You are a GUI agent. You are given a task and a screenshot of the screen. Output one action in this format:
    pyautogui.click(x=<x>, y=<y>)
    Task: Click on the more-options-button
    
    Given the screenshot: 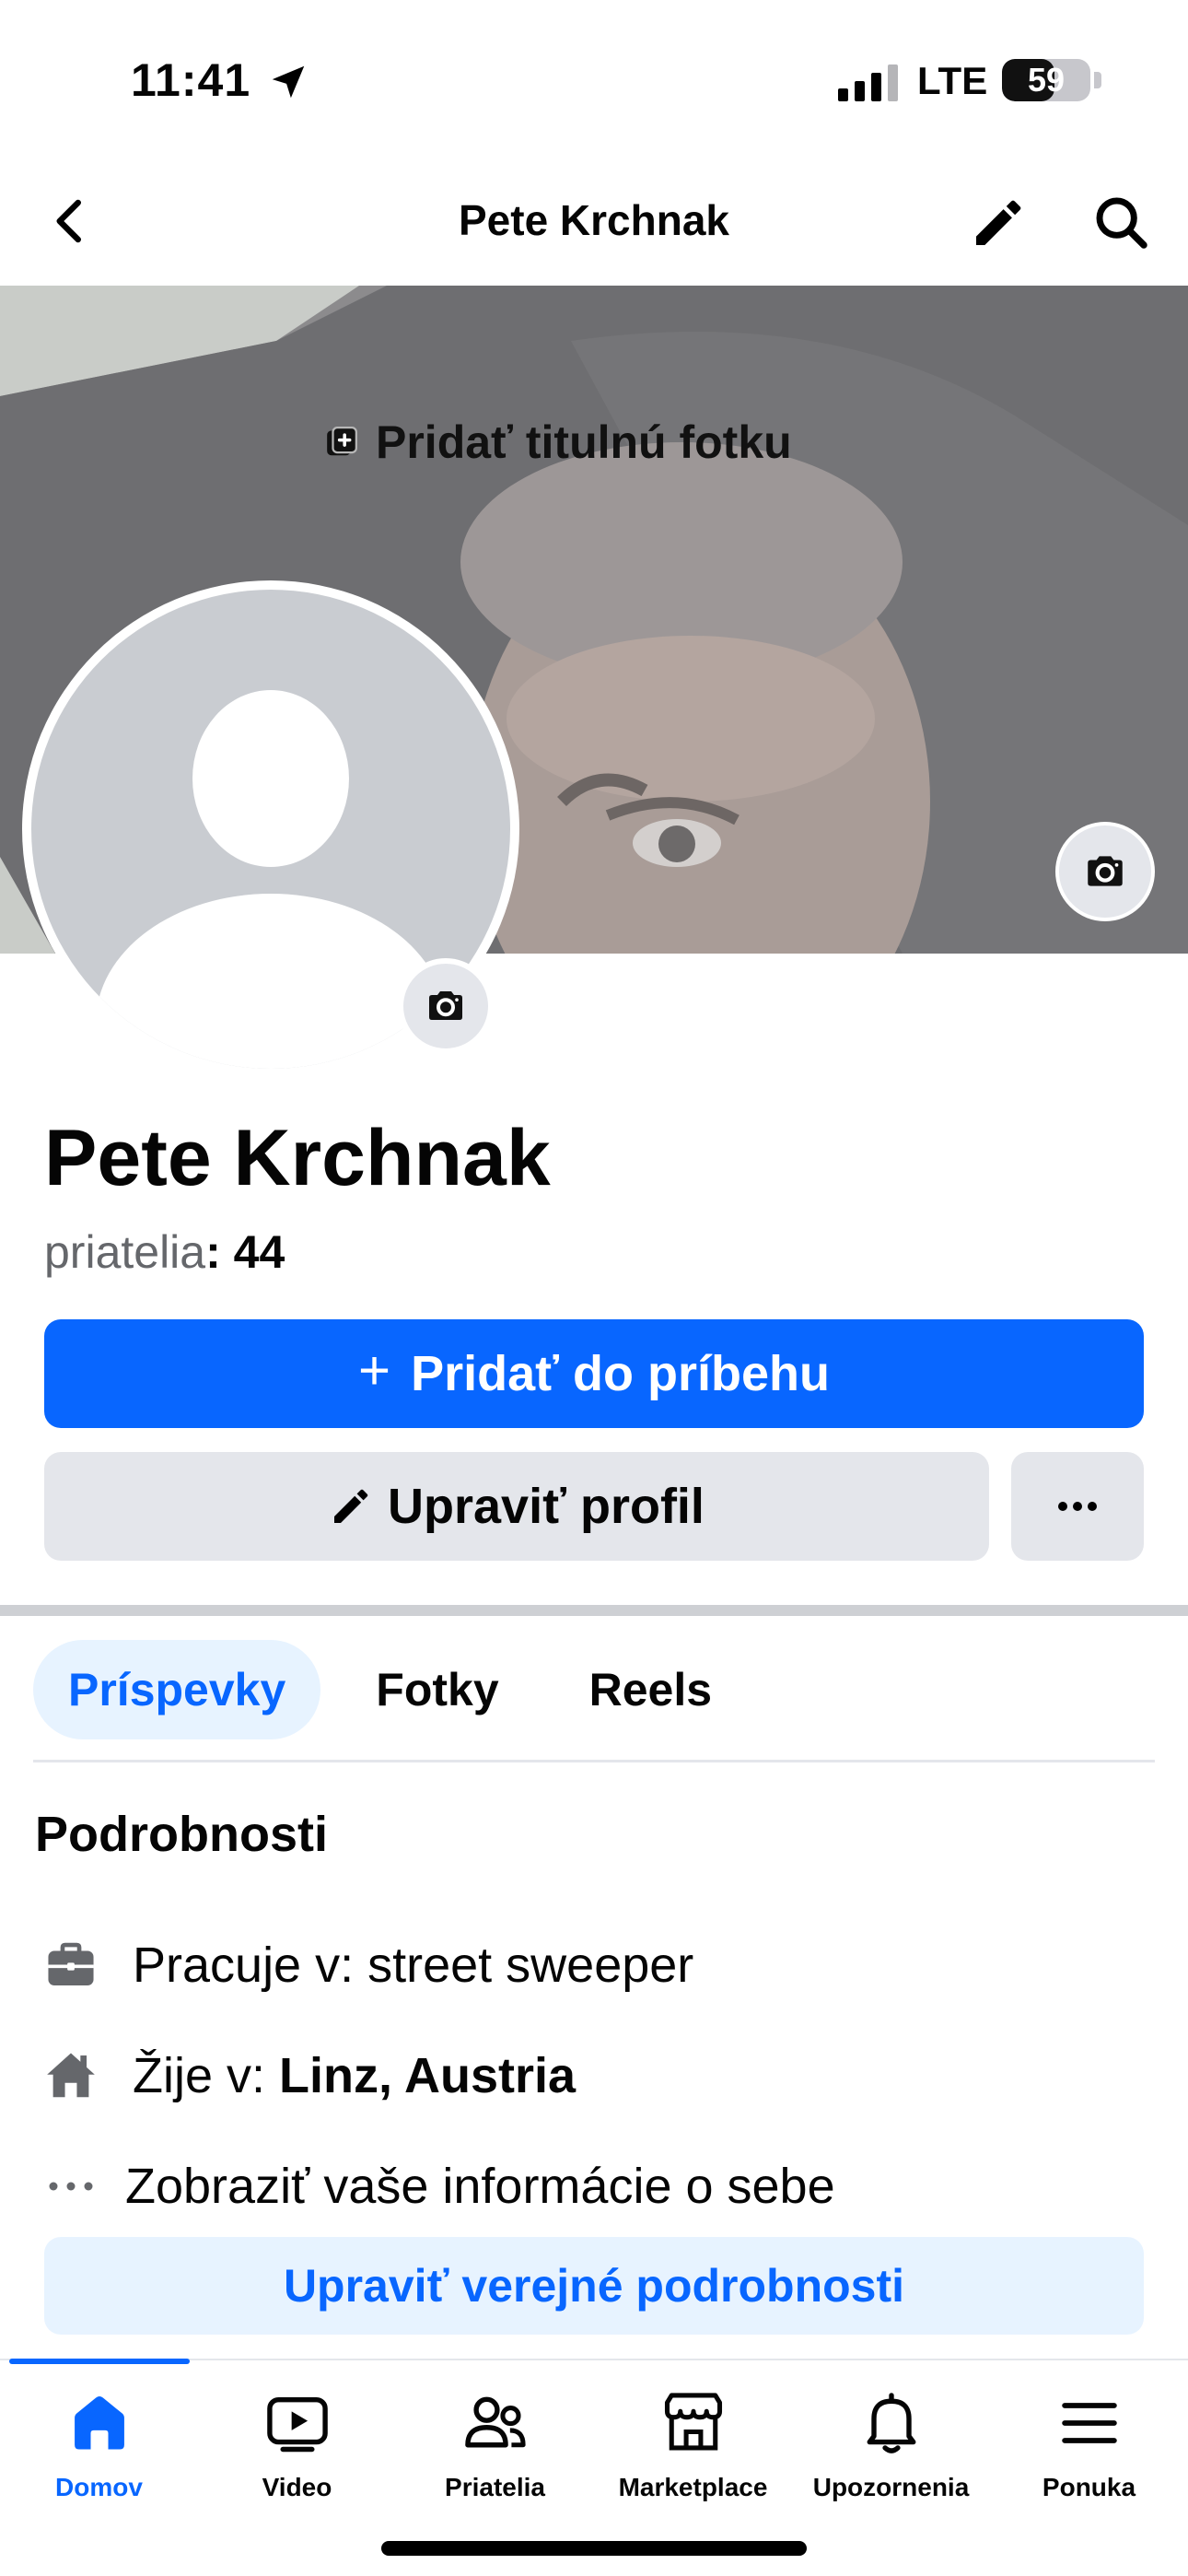 What is the action you would take?
    pyautogui.click(x=1077, y=1506)
    